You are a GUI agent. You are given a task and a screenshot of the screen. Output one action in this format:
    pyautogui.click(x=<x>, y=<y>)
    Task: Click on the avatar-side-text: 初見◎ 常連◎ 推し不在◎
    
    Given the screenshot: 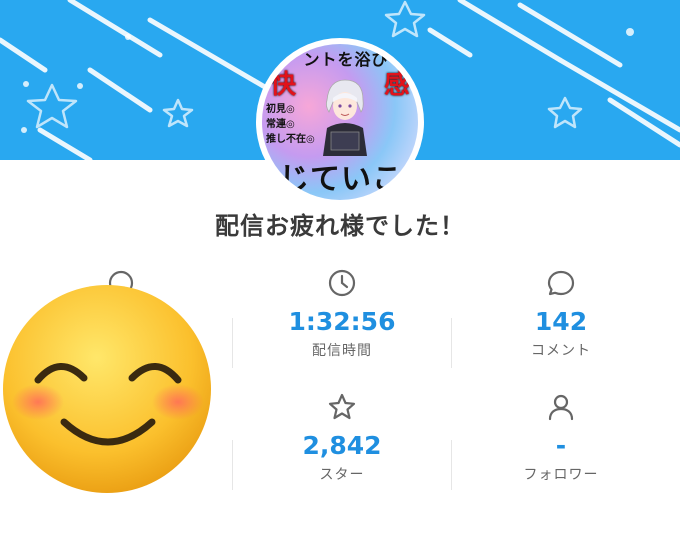 What is the action you would take?
    pyautogui.click(x=290, y=124)
    